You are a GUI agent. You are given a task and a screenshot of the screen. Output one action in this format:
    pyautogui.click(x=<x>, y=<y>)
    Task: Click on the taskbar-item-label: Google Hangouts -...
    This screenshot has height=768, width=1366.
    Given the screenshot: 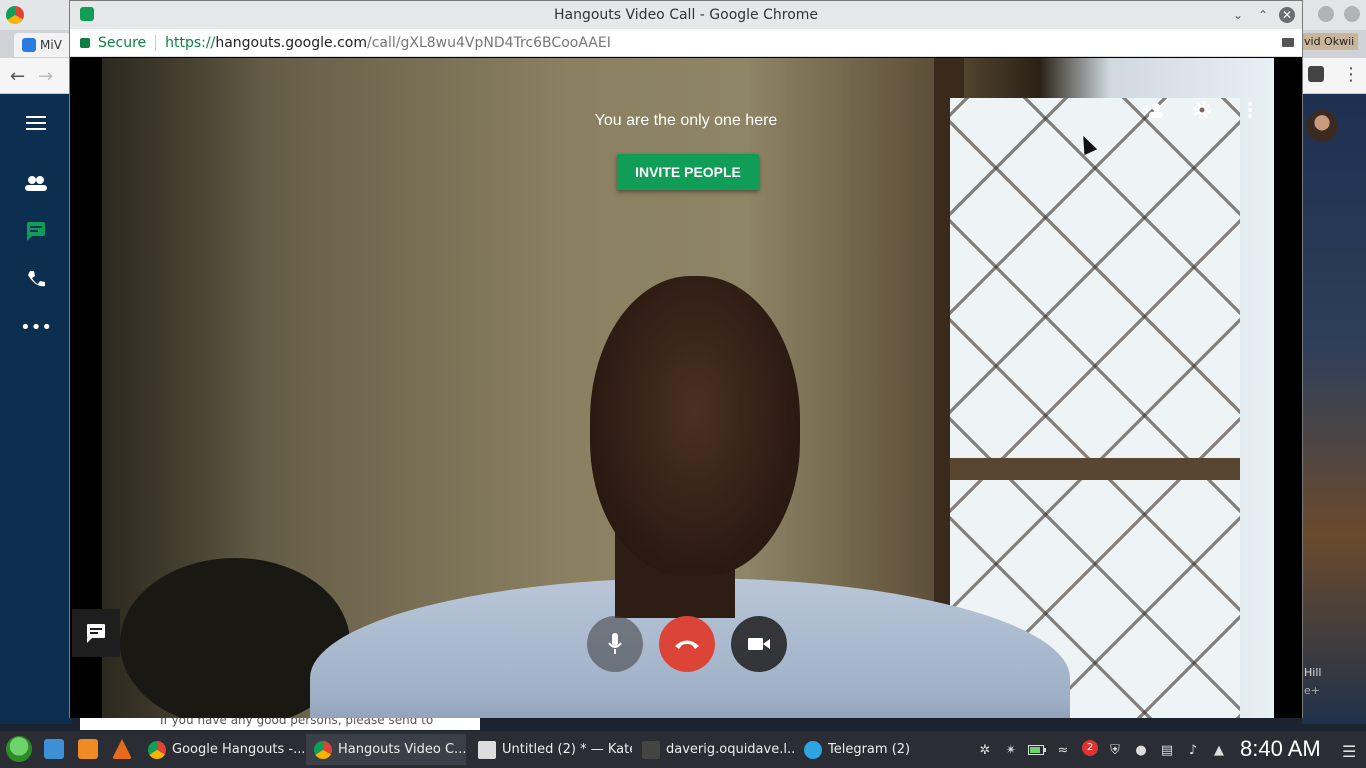 What is the action you would take?
    pyautogui.click(x=238, y=749)
    